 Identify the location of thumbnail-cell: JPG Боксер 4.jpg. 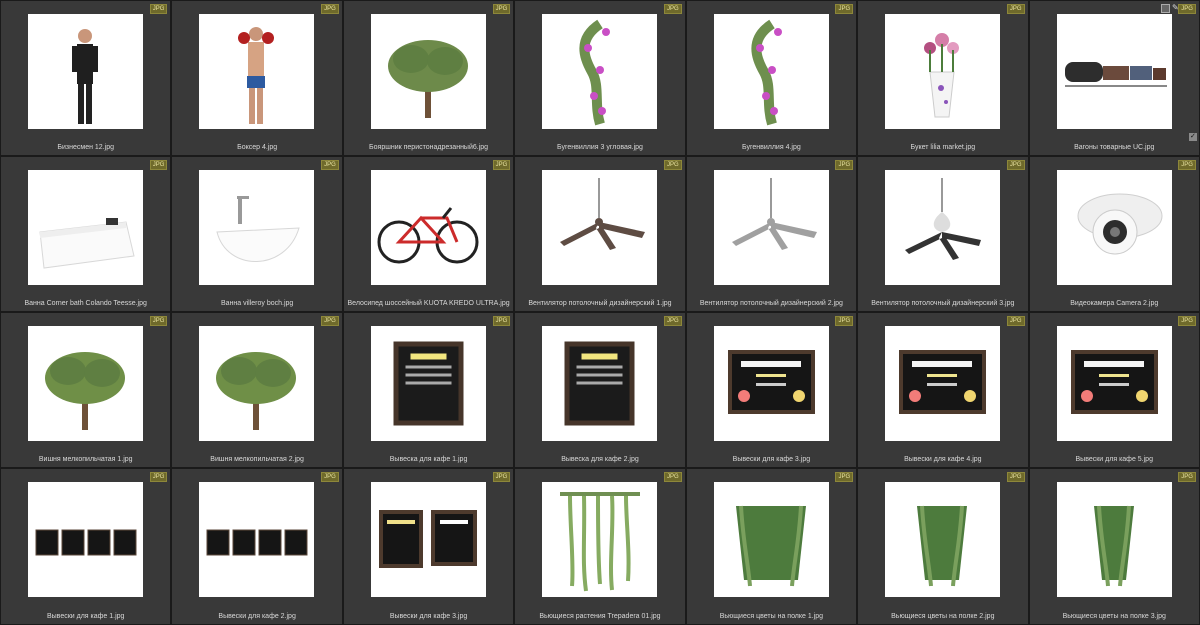
(257, 78).